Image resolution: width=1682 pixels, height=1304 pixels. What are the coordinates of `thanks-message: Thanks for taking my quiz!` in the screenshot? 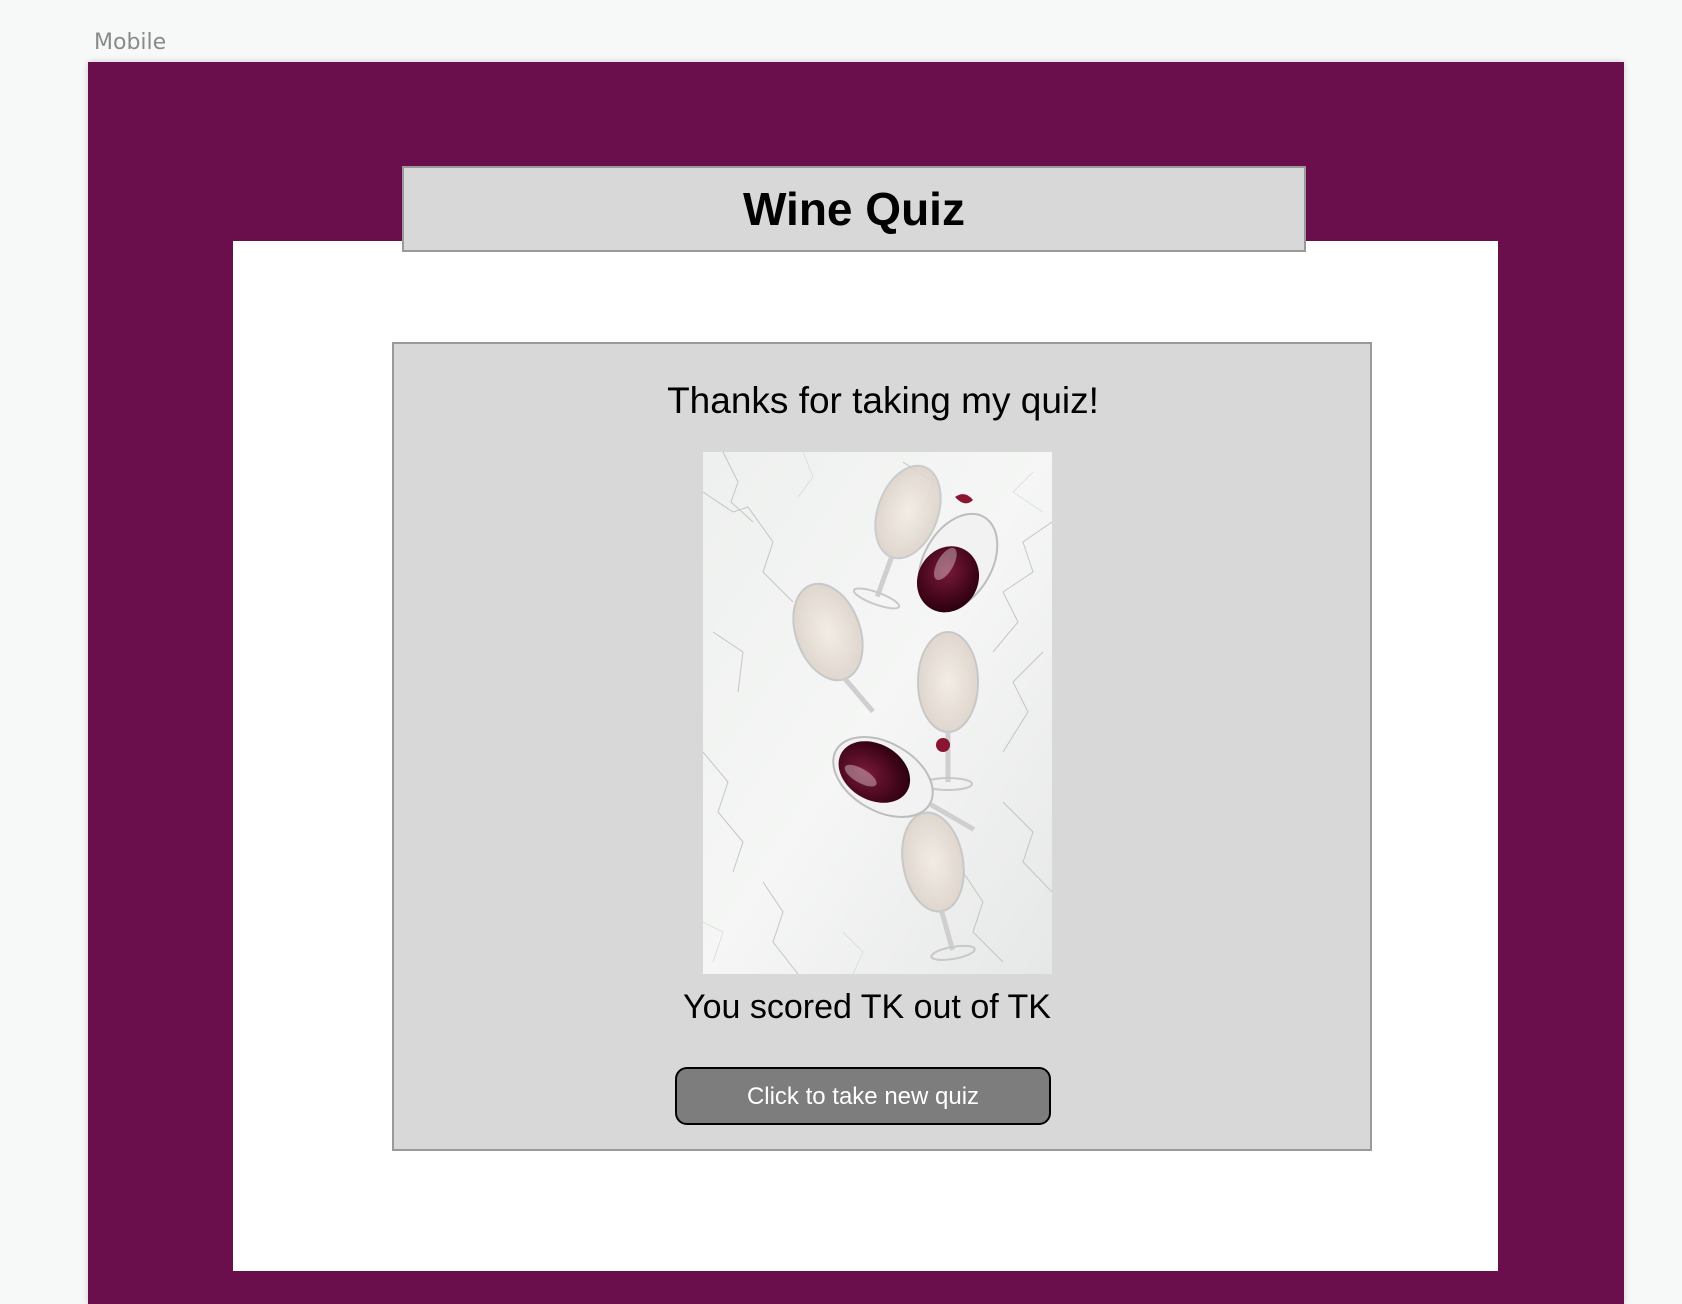 It's located at (883, 400).